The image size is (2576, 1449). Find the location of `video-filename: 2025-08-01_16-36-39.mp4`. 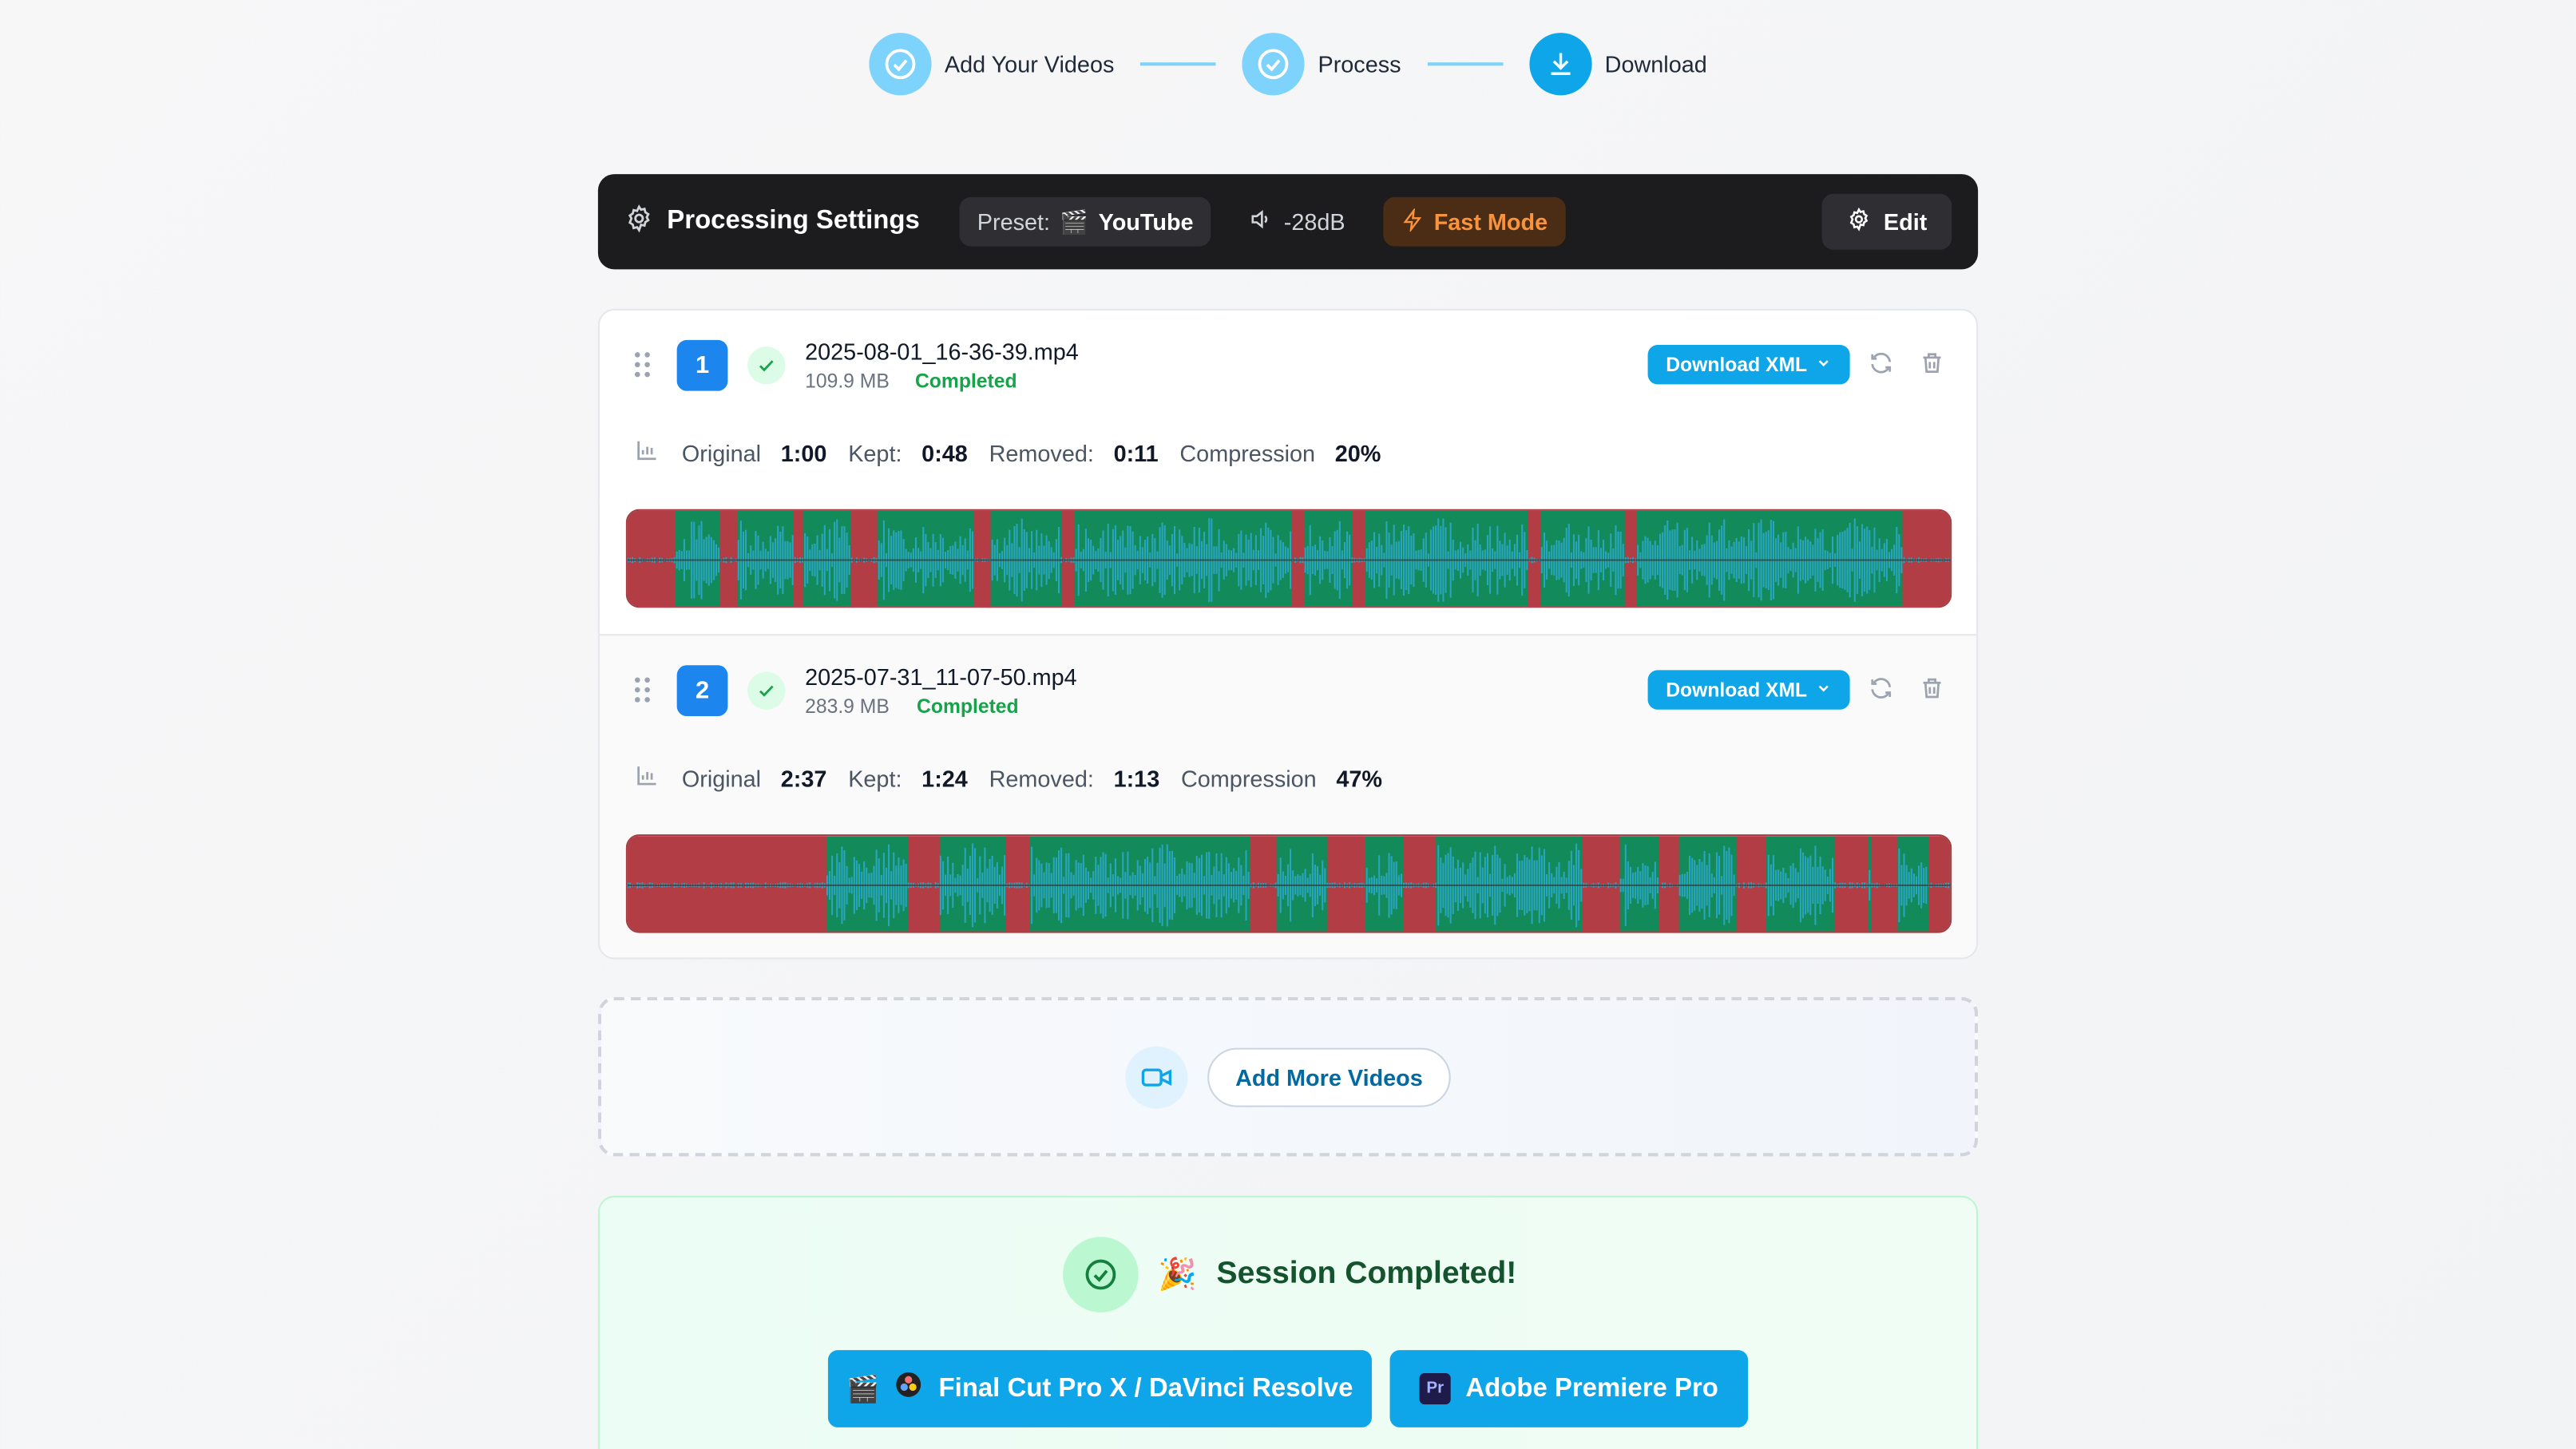

video-filename: 2025-08-01_16-36-39.mp4 is located at coordinates (942, 351).